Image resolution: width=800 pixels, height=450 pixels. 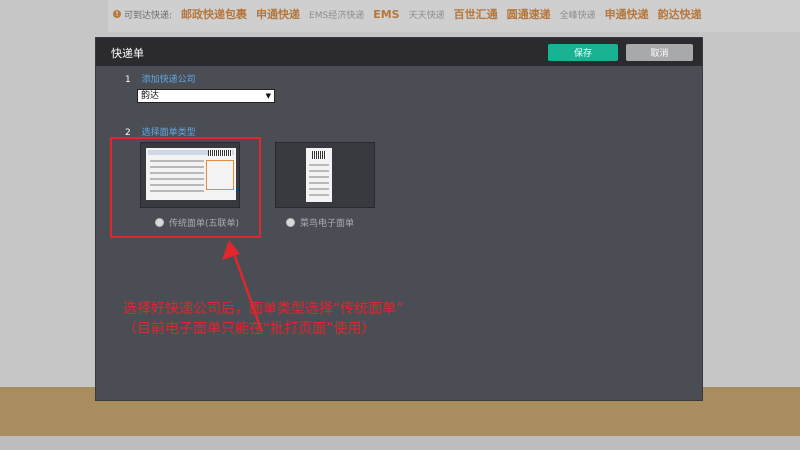 I want to click on annotation-line-1: 选择好快递公司后，面单类型选择“传统面单”, so click(x=263, y=309).